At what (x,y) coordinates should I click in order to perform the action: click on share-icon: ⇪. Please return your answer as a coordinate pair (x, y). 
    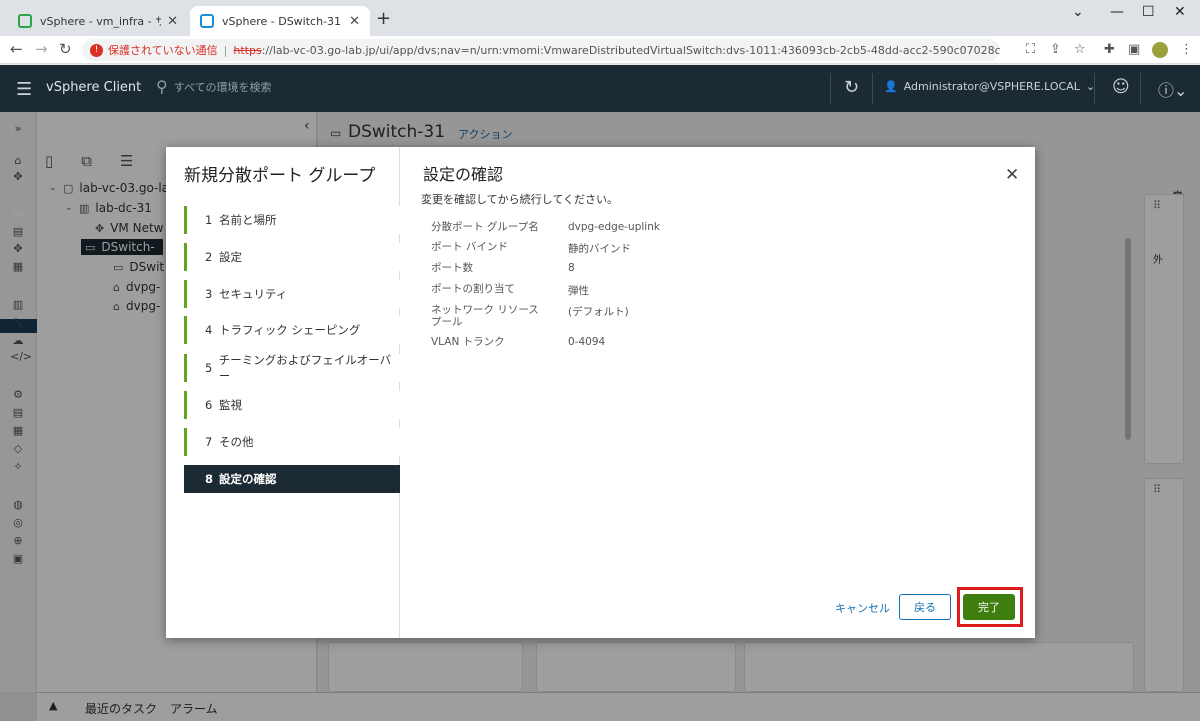
    Looking at the image, I should click on (1055, 49).